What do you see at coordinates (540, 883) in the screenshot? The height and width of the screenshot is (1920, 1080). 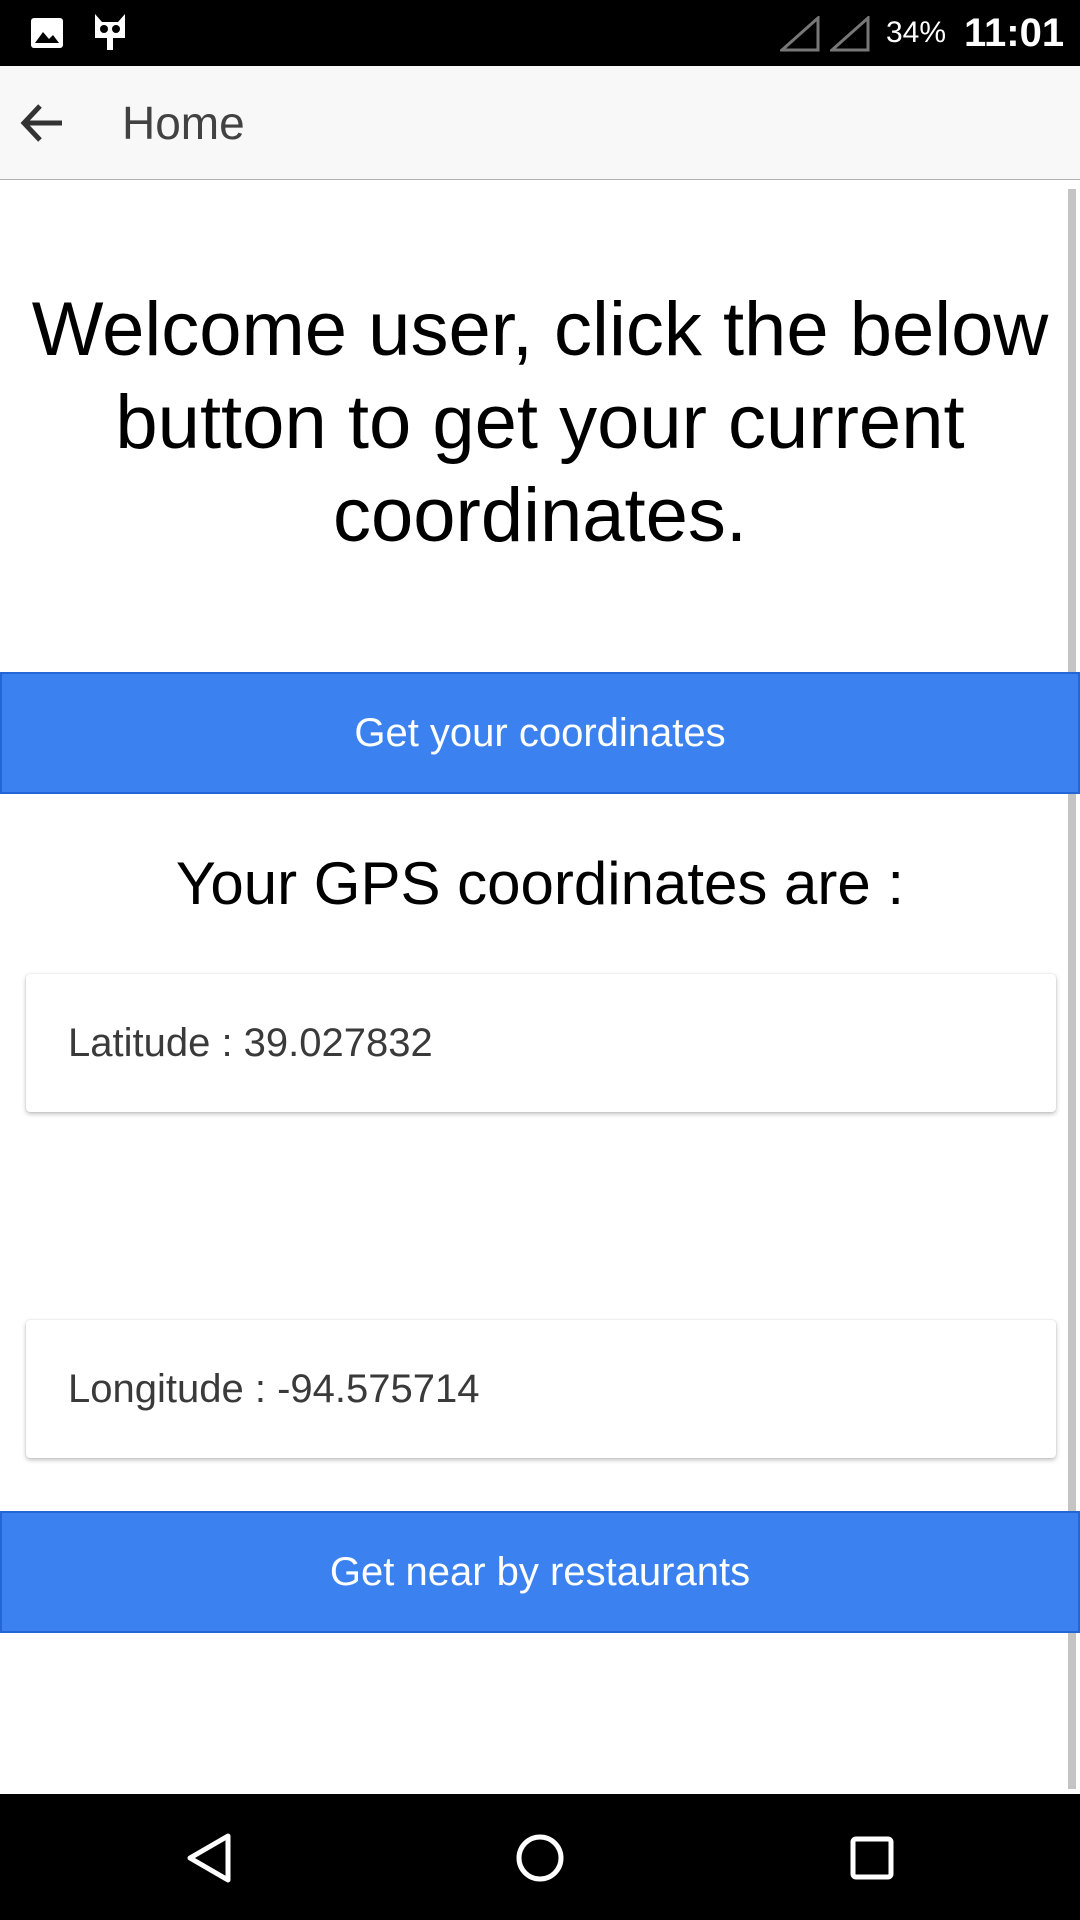 I see `gps-heading: Your GPS coordinates are :` at bounding box center [540, 883].